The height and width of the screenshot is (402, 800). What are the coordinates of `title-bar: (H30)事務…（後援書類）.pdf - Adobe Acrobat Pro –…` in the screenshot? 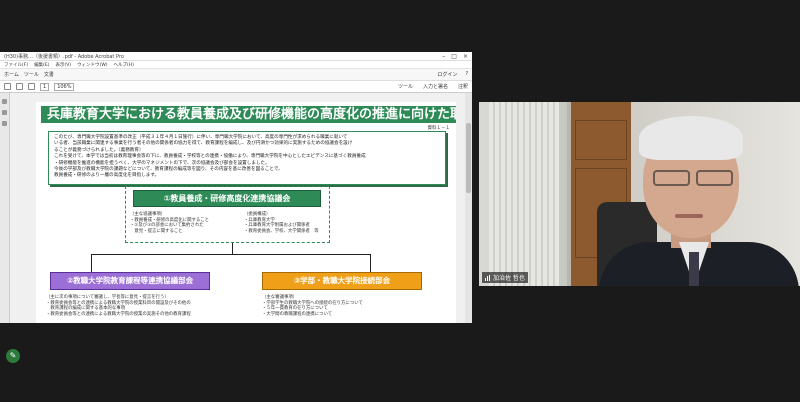 It's located at (236, 56).